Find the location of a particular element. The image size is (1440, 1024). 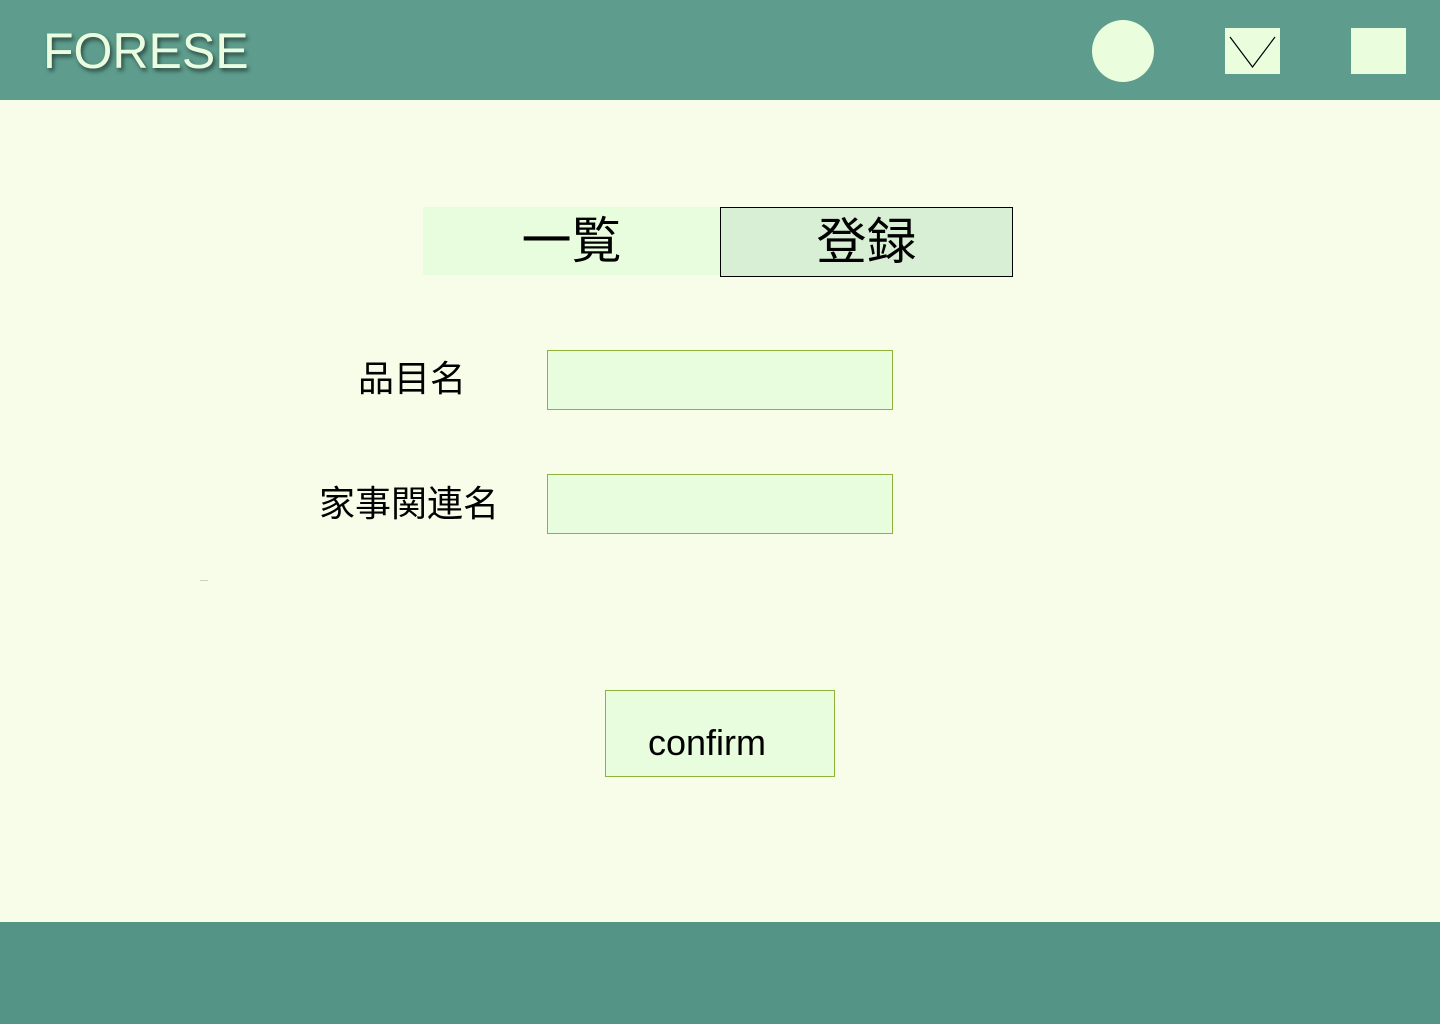

mail-icon is located at coordinates (1252, 51).